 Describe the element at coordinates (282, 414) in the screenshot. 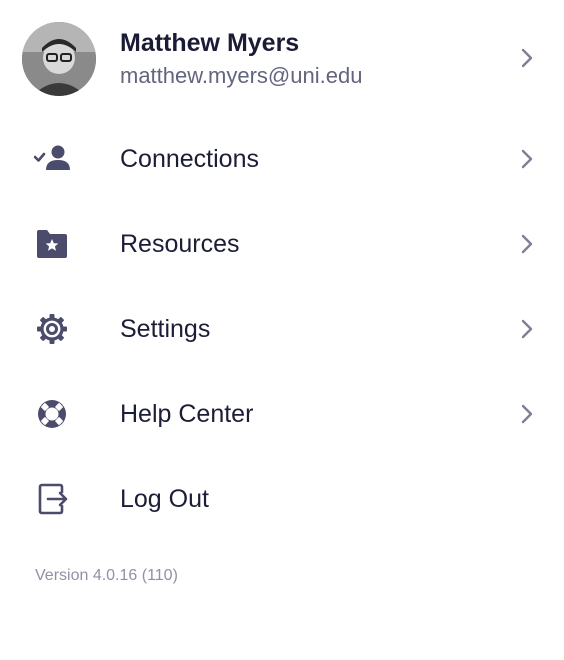

I see `menu-item-help-center: Help Center` at that location.